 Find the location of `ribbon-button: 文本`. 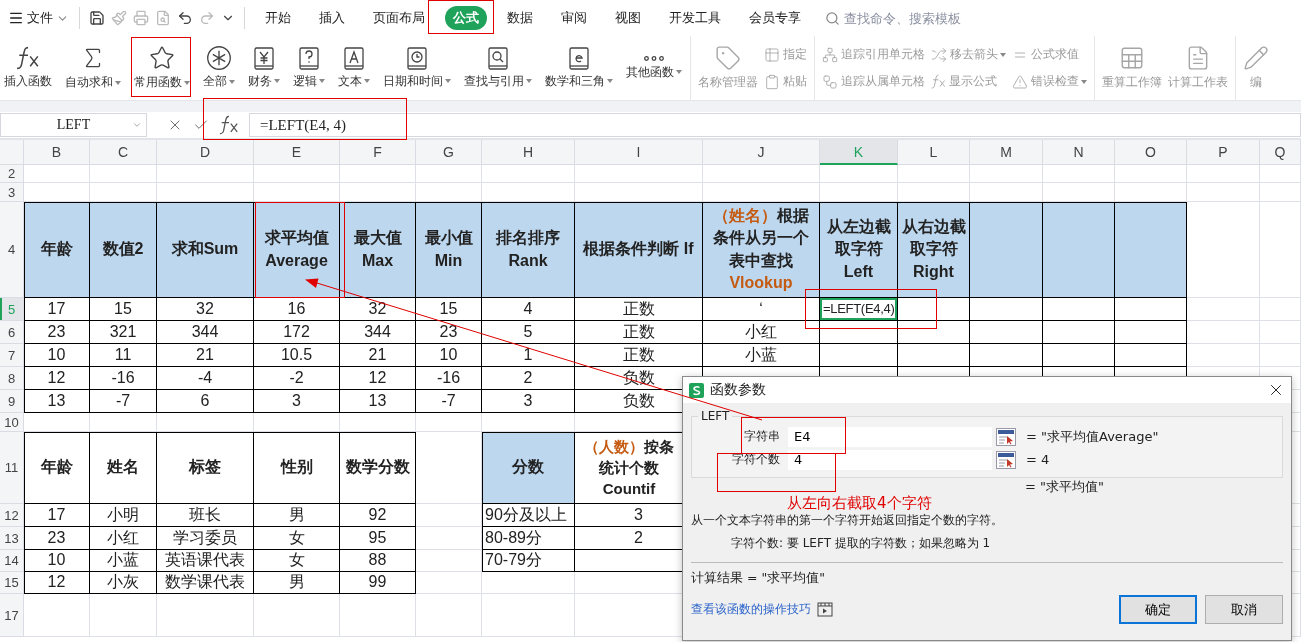

ribbon-button: 文本 is located at coordinates (354, 68).